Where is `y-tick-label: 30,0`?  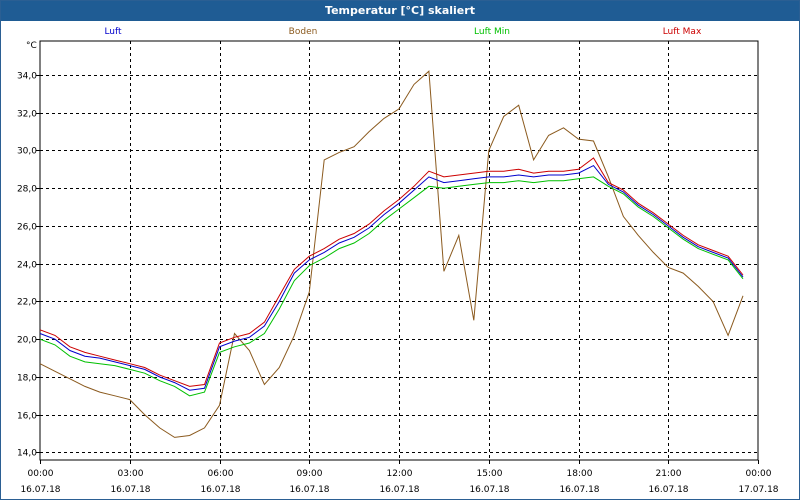 y-tick-label: 30,0 is located at coordinates (27, 152).